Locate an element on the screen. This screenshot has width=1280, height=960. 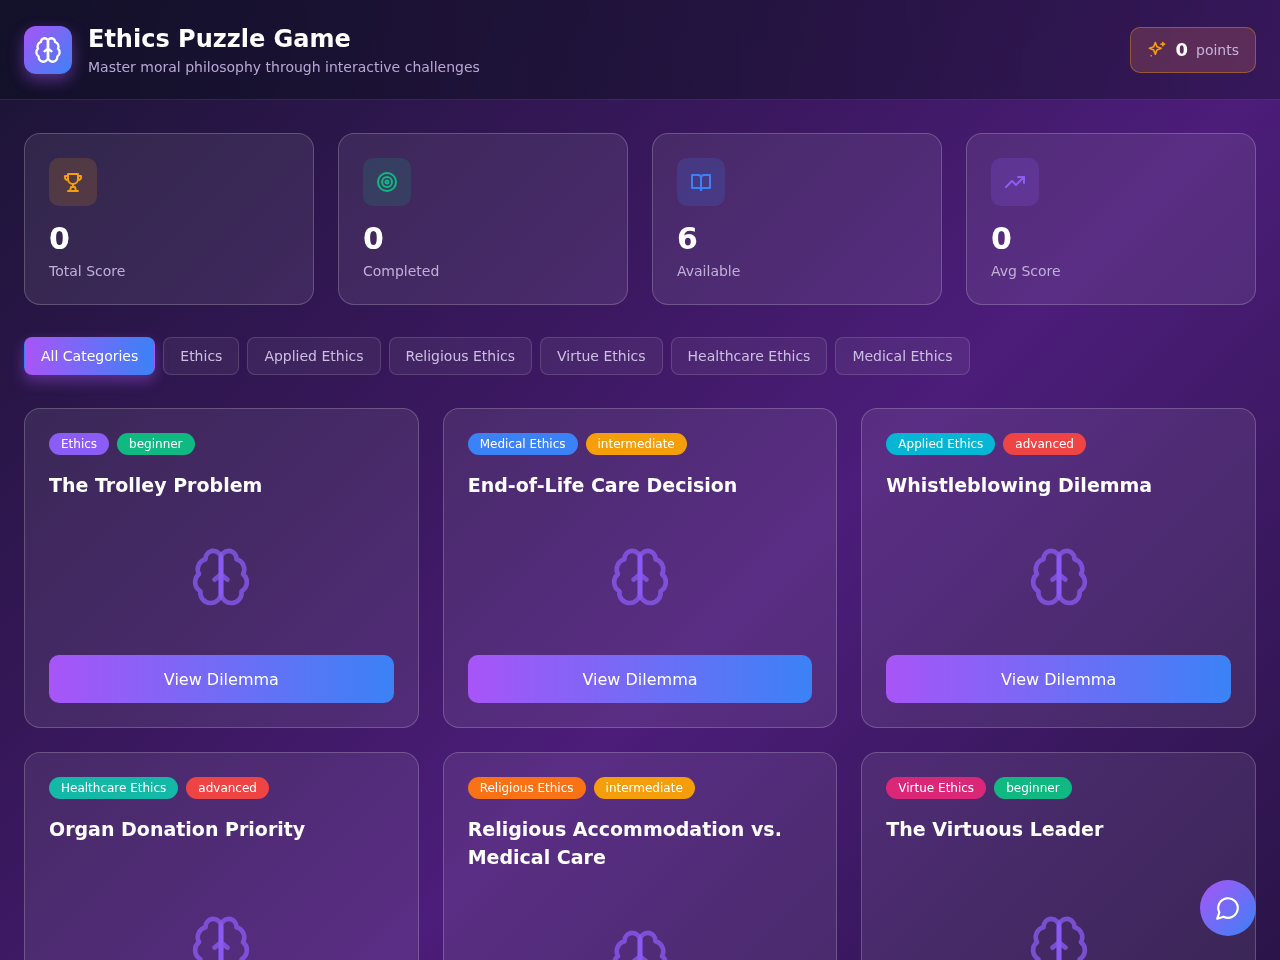
brain-icon is located at coordinates (640, 577).